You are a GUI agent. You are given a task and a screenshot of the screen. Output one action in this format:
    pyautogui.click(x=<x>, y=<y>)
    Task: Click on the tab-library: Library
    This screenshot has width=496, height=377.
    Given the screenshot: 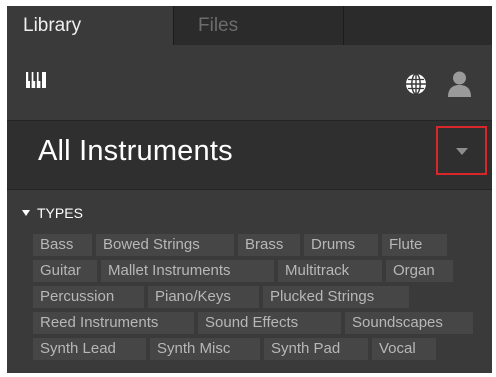 What is the action you would take?
    pyautogui.click(x=90, y=25)
    